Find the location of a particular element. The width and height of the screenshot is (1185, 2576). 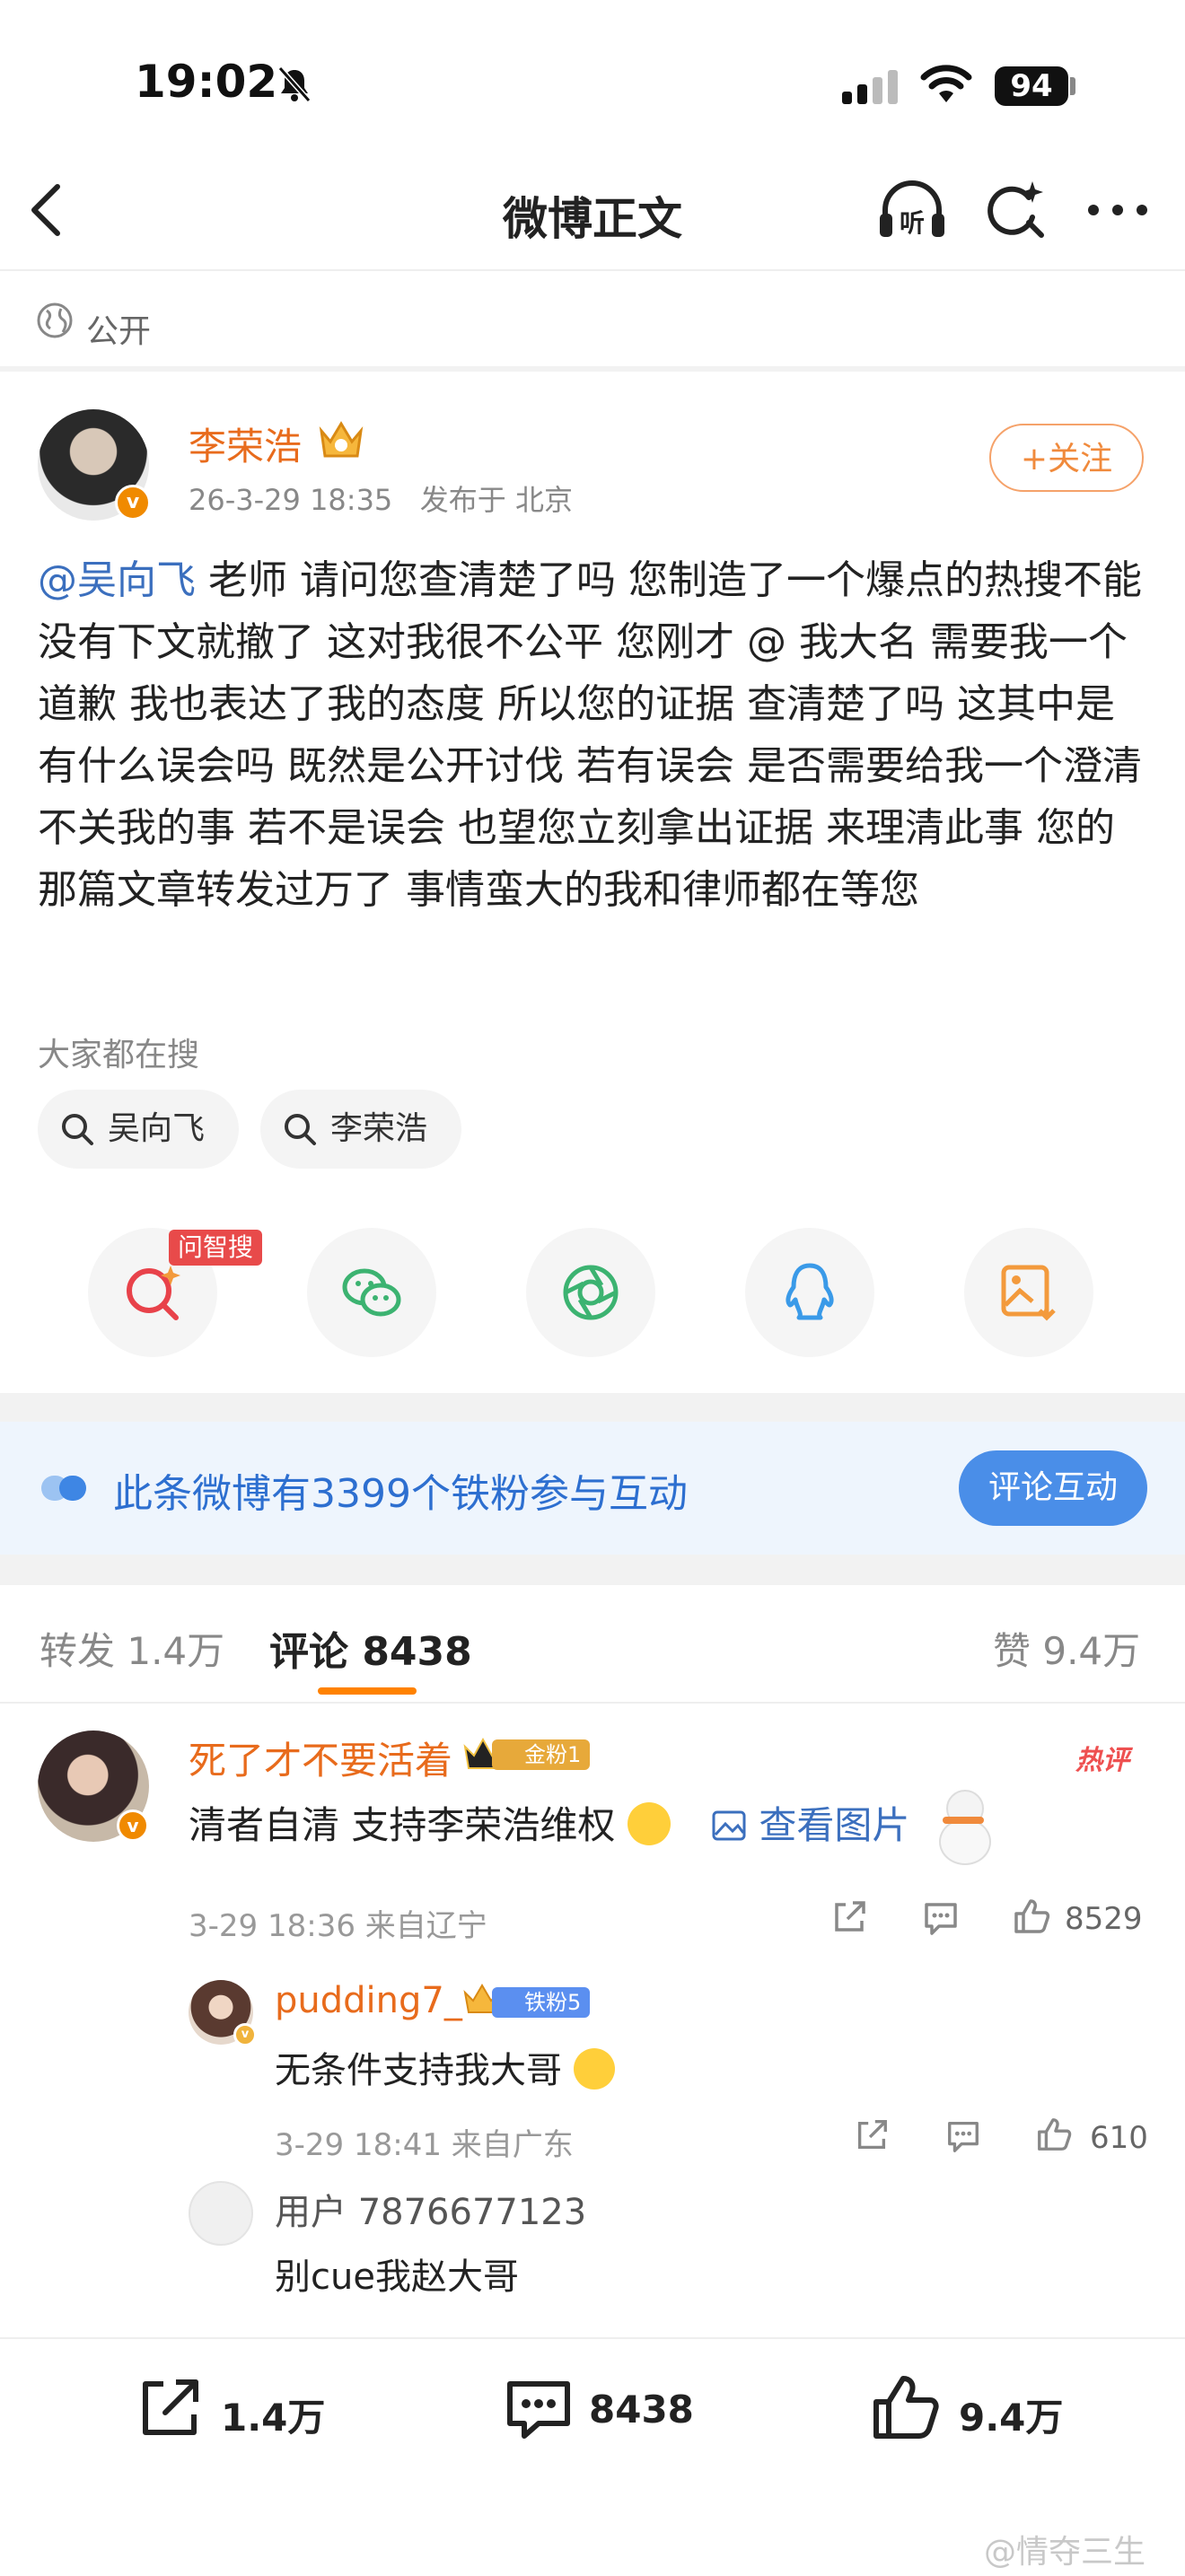

reply-author: 用户 7876677123 is located at coordinates (430, 2209).